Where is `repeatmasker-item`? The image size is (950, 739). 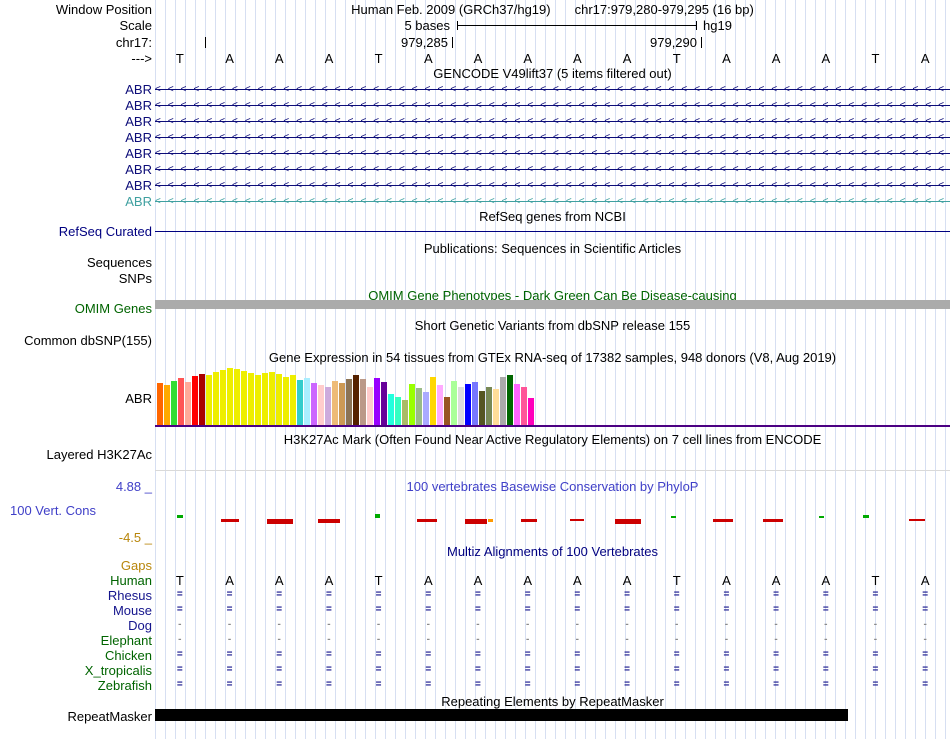
repeatmasker-item is located at coordinates (501, 715).